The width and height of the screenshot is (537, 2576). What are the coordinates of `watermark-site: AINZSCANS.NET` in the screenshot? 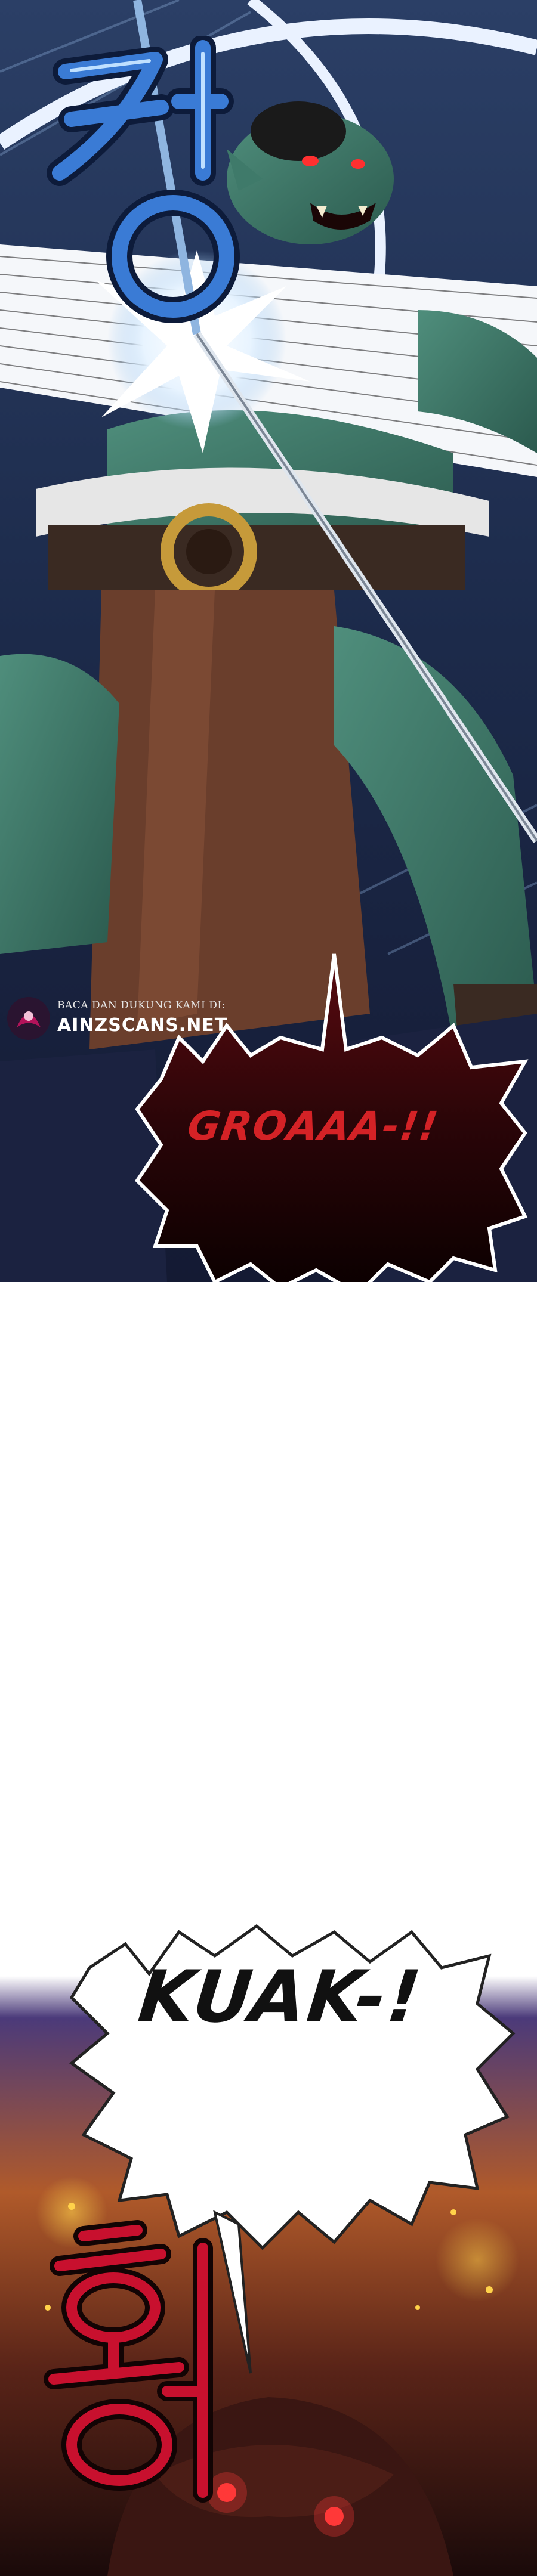 It's located at (142, 1025).